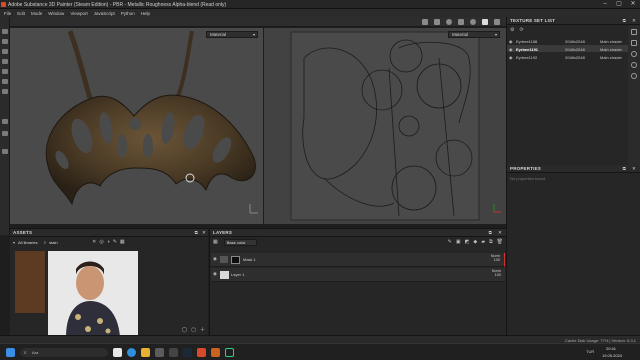  I want to click on color-picker-icon, so click(5, 91).